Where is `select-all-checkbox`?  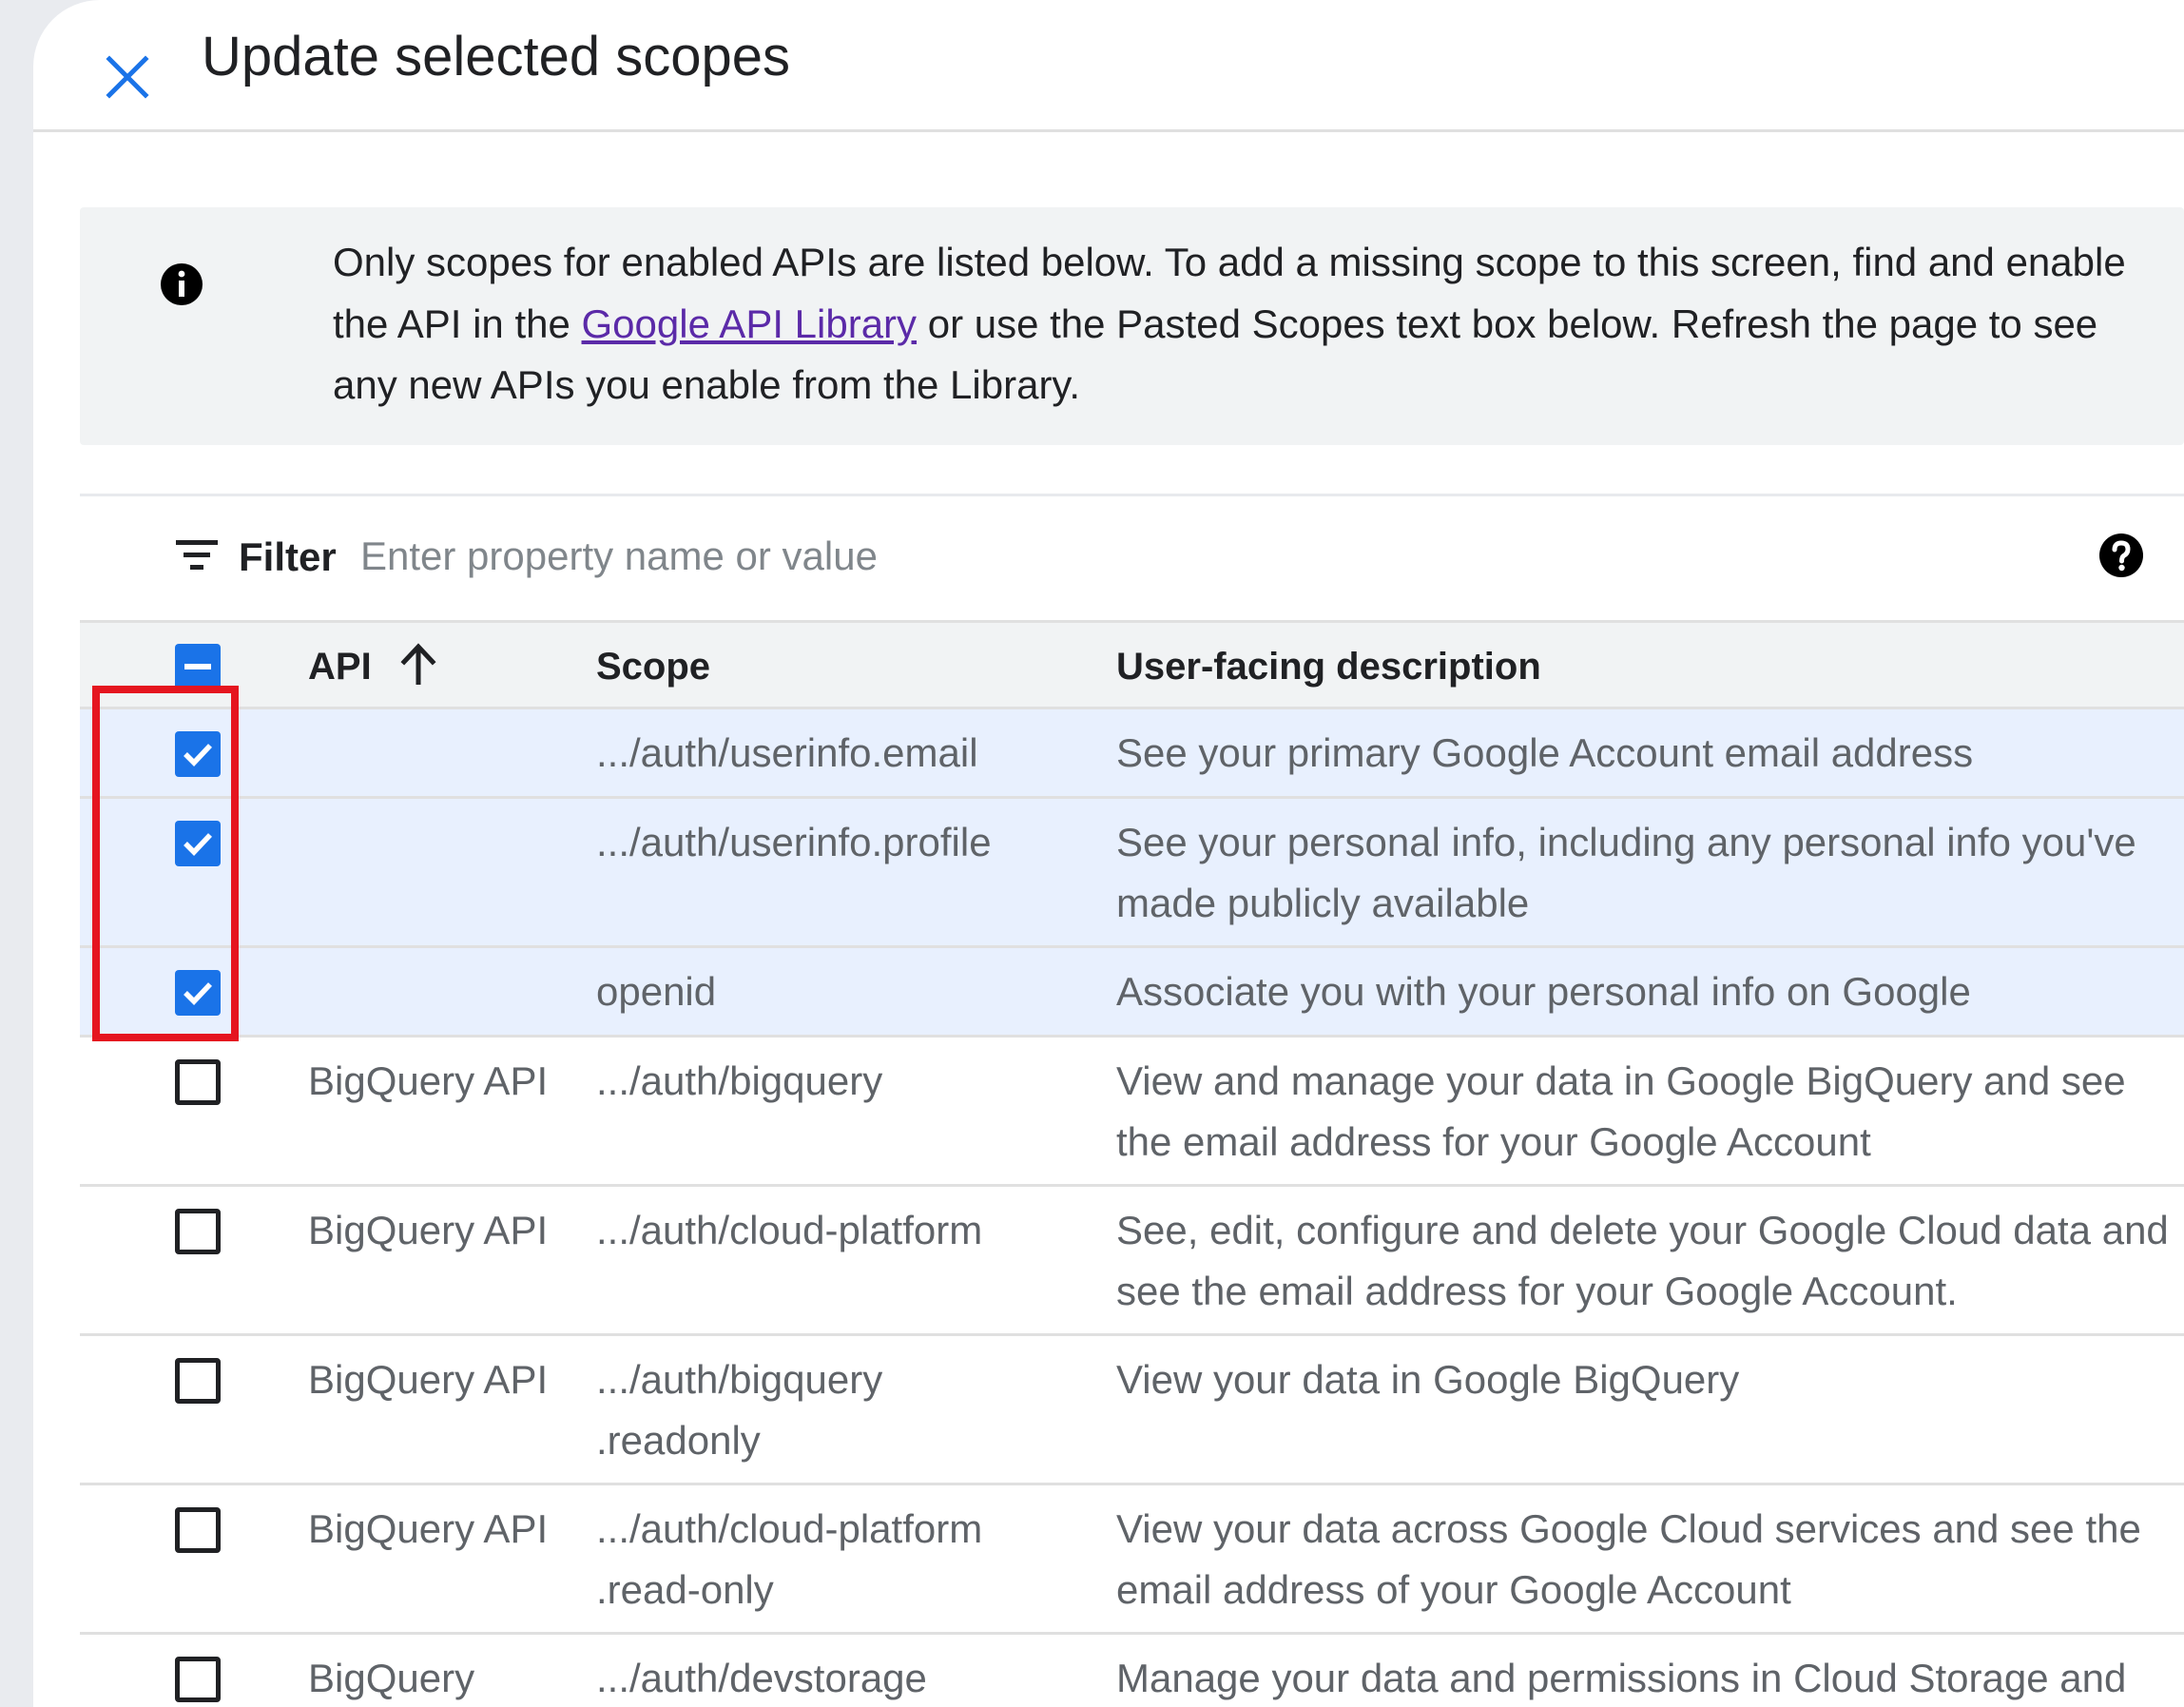 select-all-checkbox is located at coordinates (198, 667).